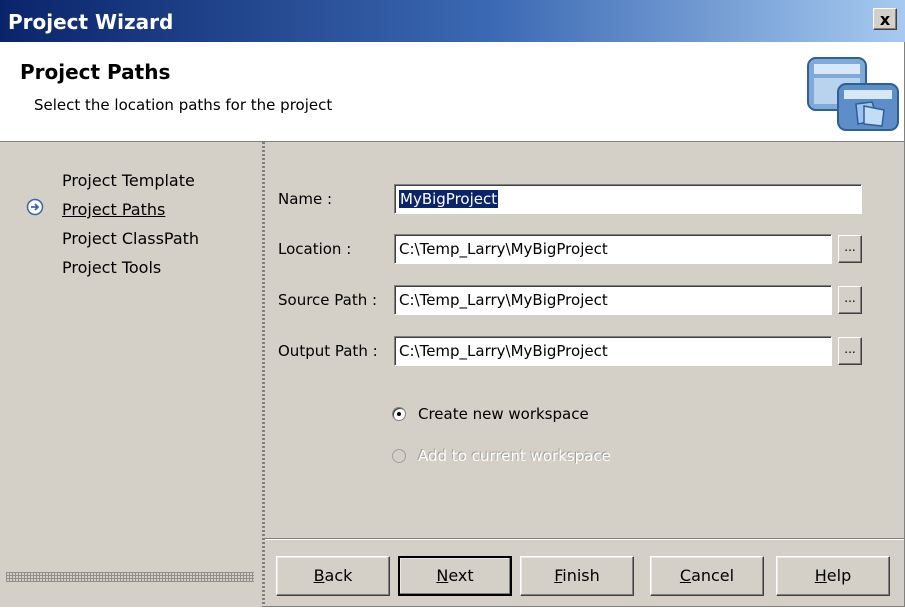 Image resolution: width=905 pixels, height=608 pixels. I want to click on source-path-field: C:\Temp_Larry\MyBigProject, so click(613, 300).